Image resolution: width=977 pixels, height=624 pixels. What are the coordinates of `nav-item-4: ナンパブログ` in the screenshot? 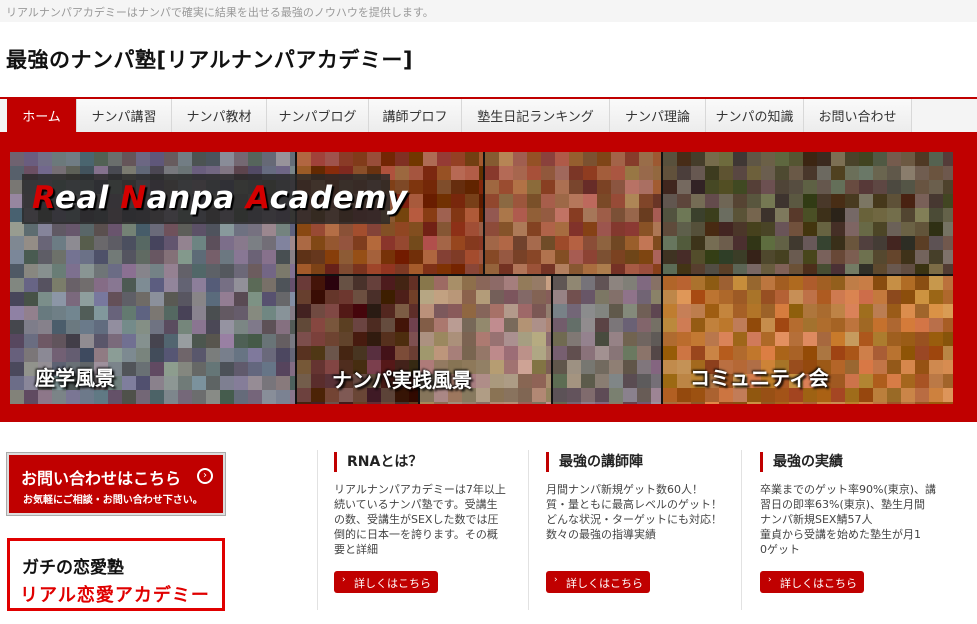 It's located at (318, 115).